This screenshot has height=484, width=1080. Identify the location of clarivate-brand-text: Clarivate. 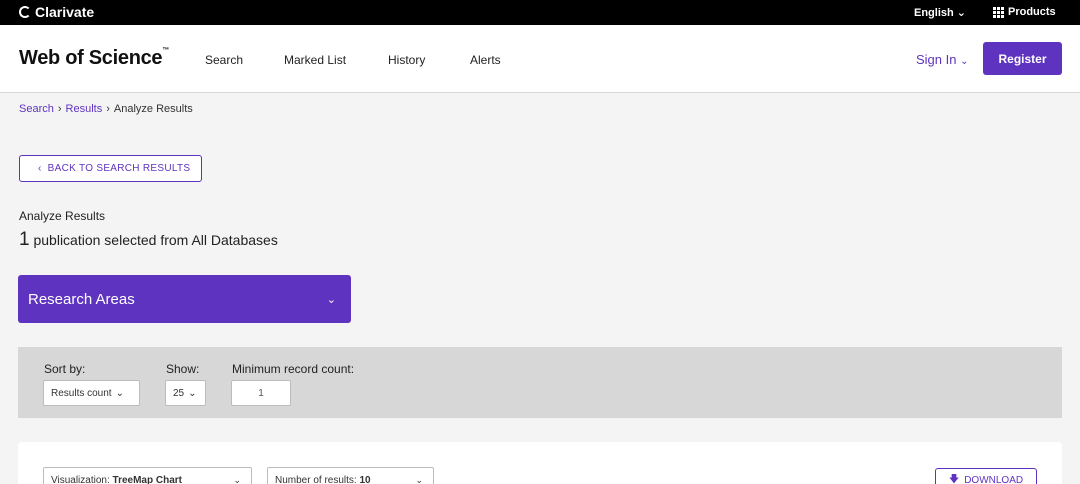
(65, 12).